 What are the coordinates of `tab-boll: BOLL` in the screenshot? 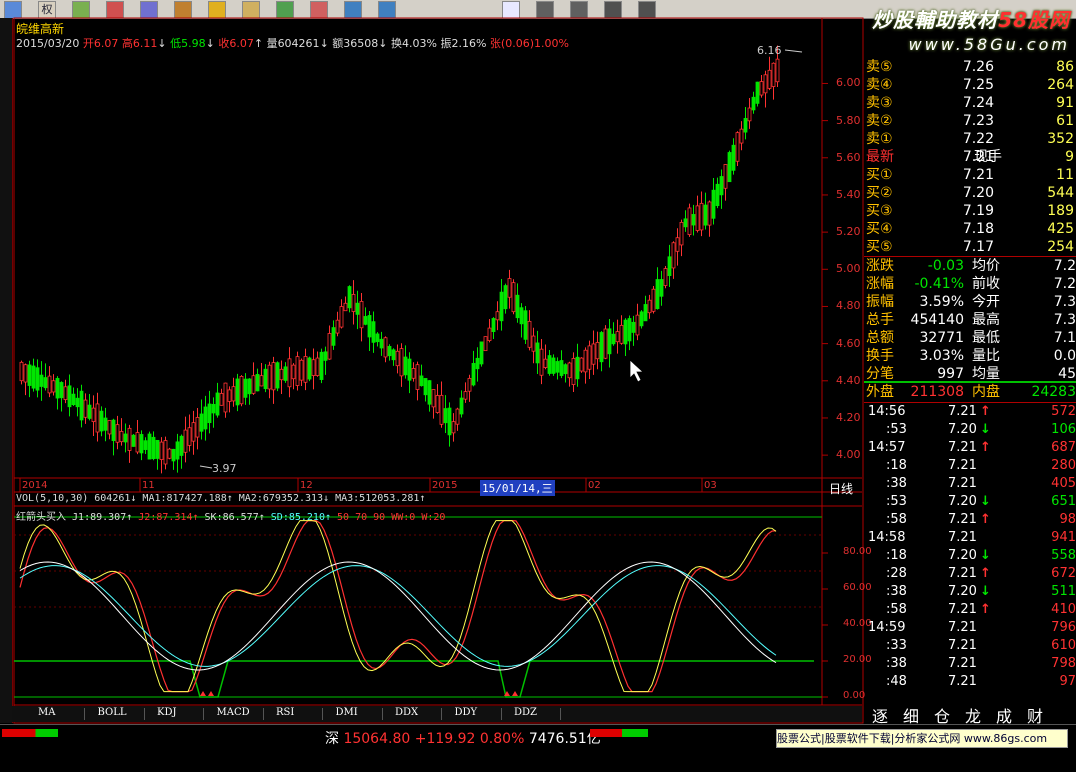 It's located at (112, 712).